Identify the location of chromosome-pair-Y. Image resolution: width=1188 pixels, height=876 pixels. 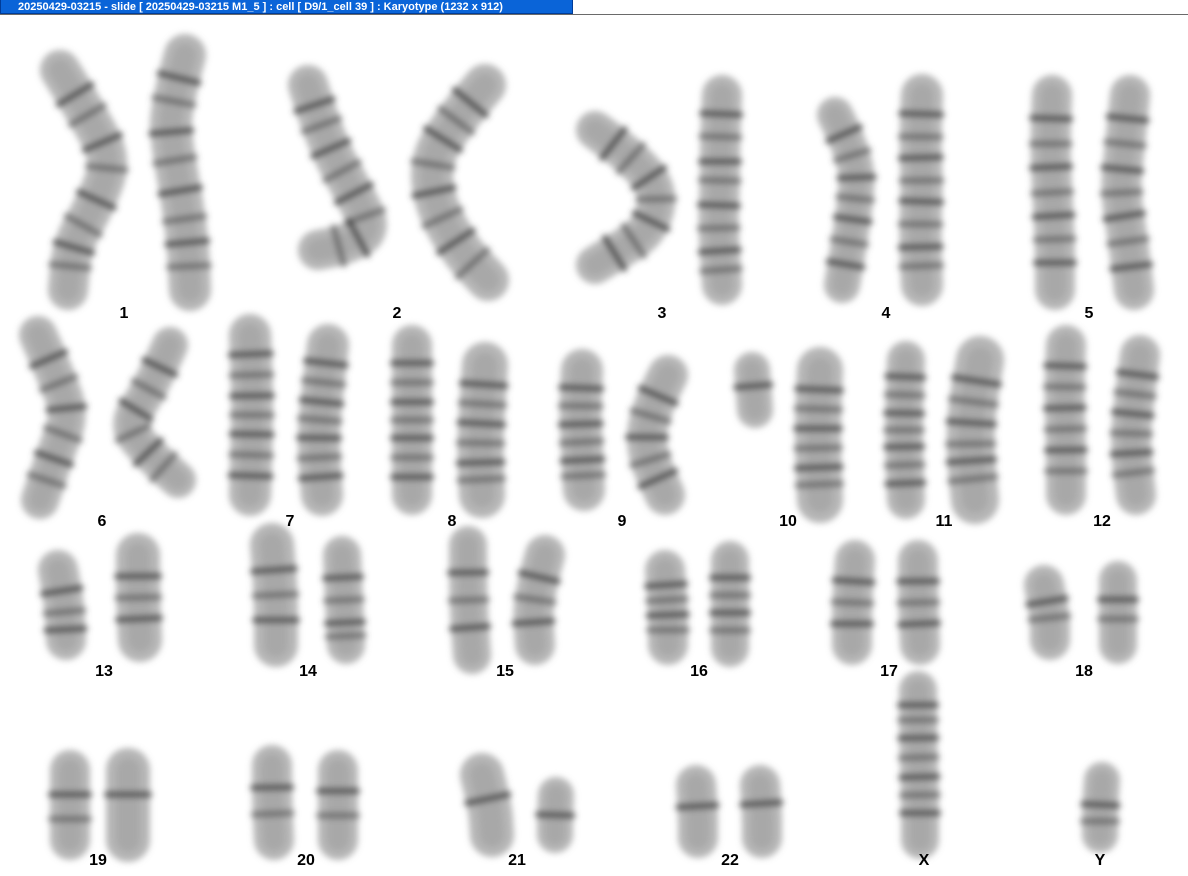
(1100, 807).